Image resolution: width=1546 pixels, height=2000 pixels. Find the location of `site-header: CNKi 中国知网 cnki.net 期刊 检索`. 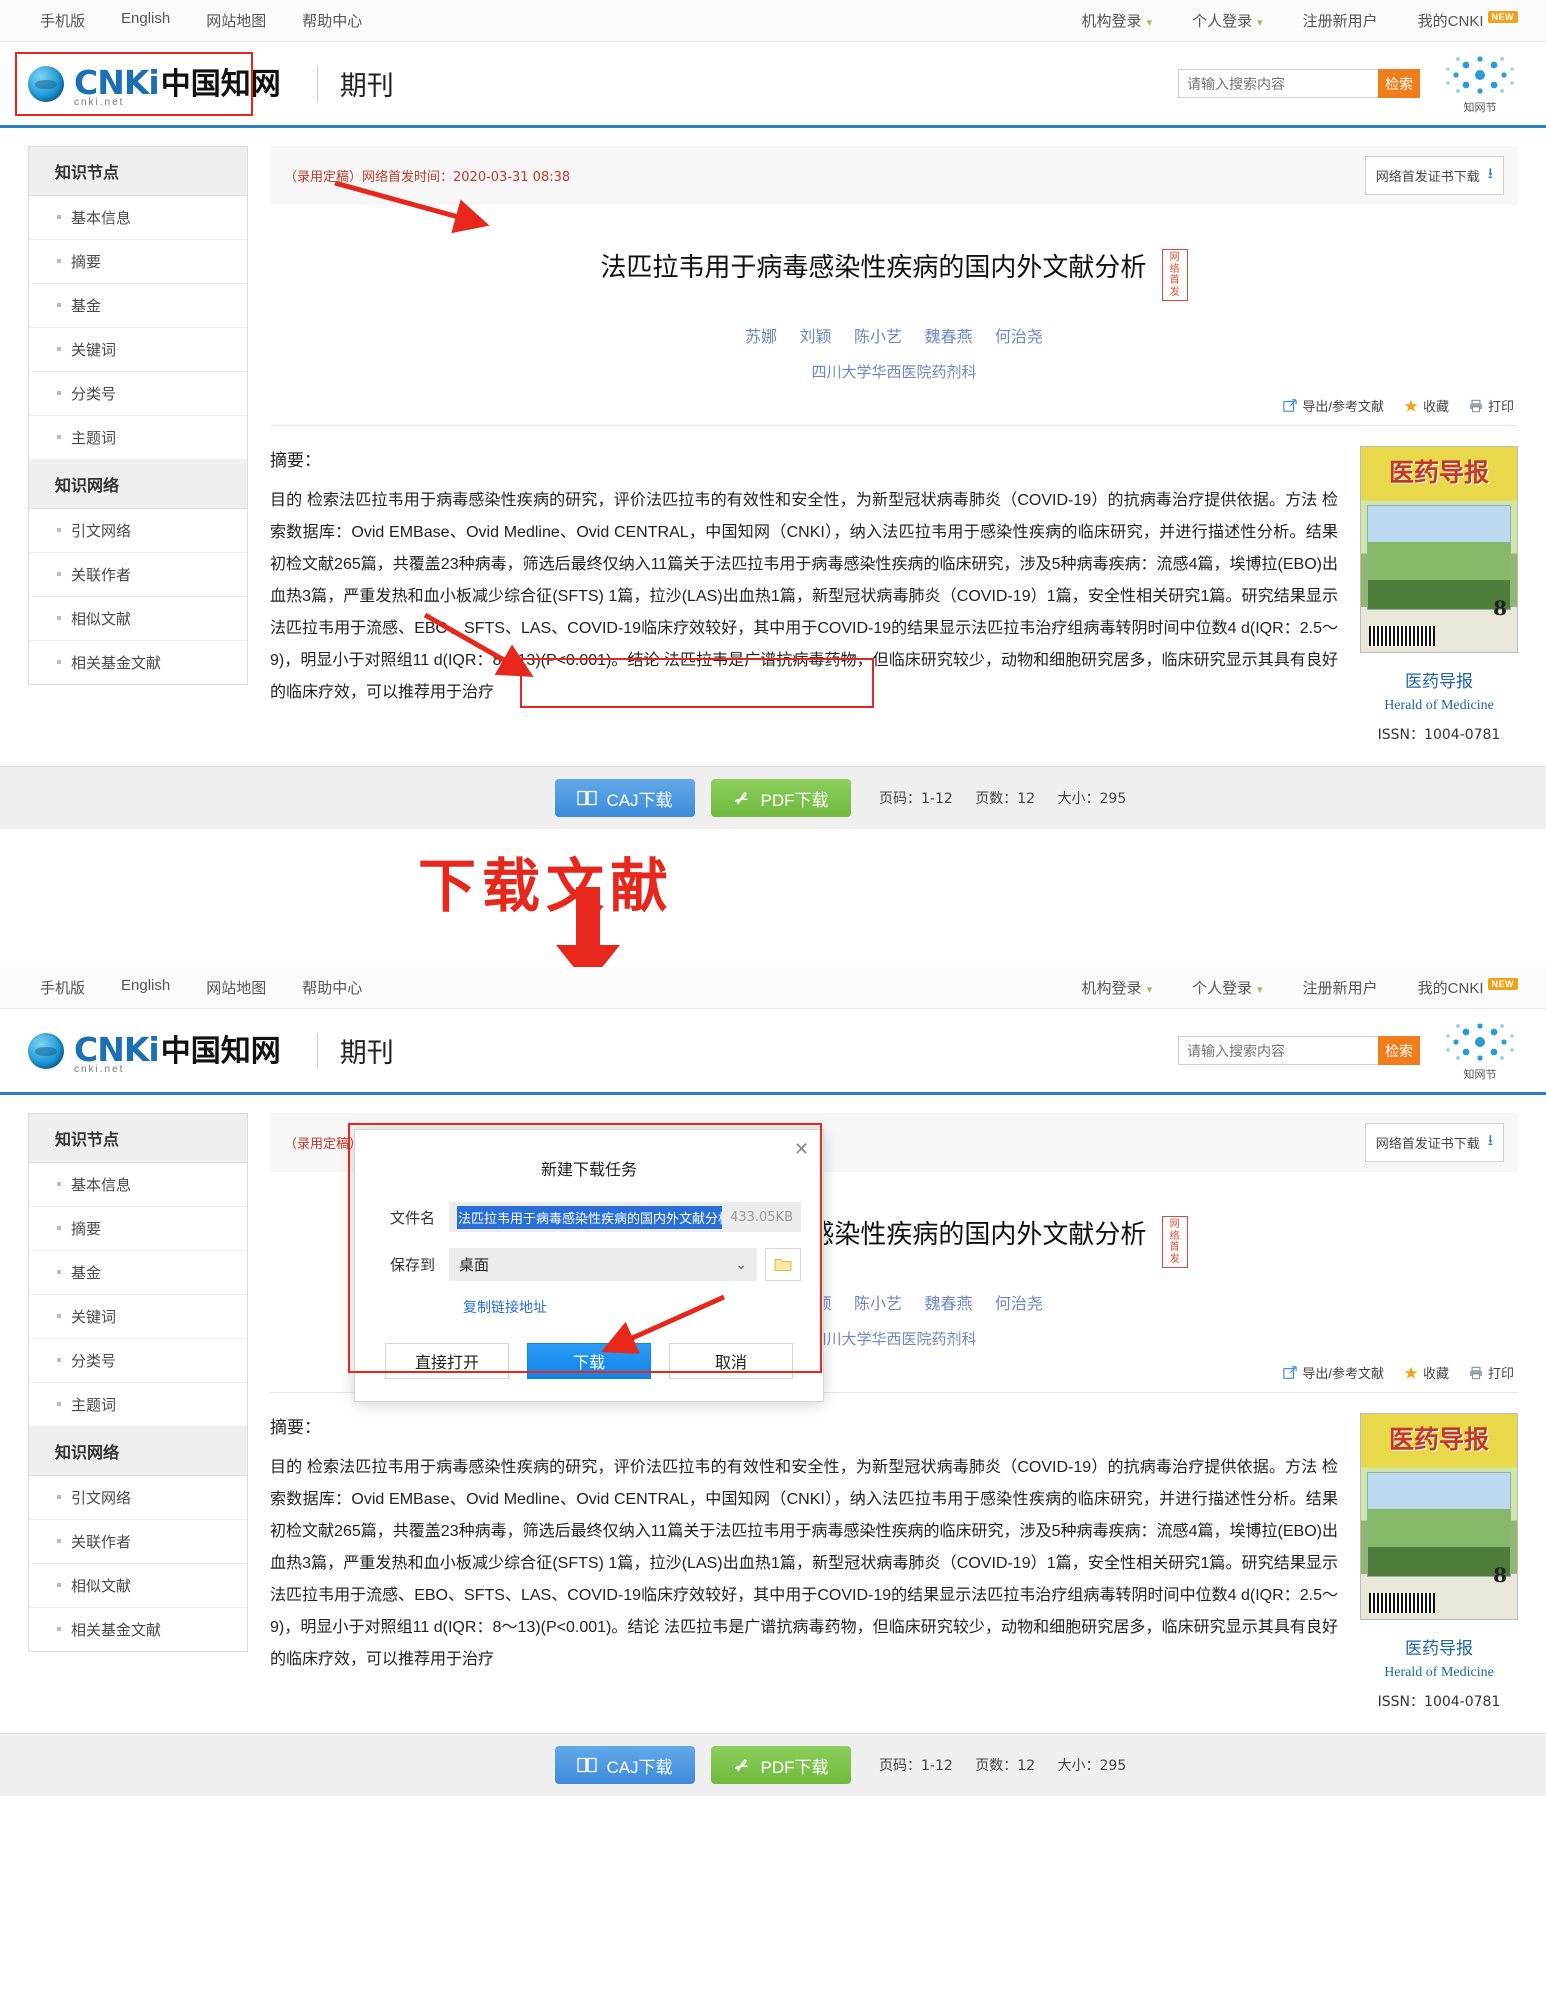

site-header: CNKi 中国知网 cnki.net 期刊 检索 is located at coordinates (773, 83).